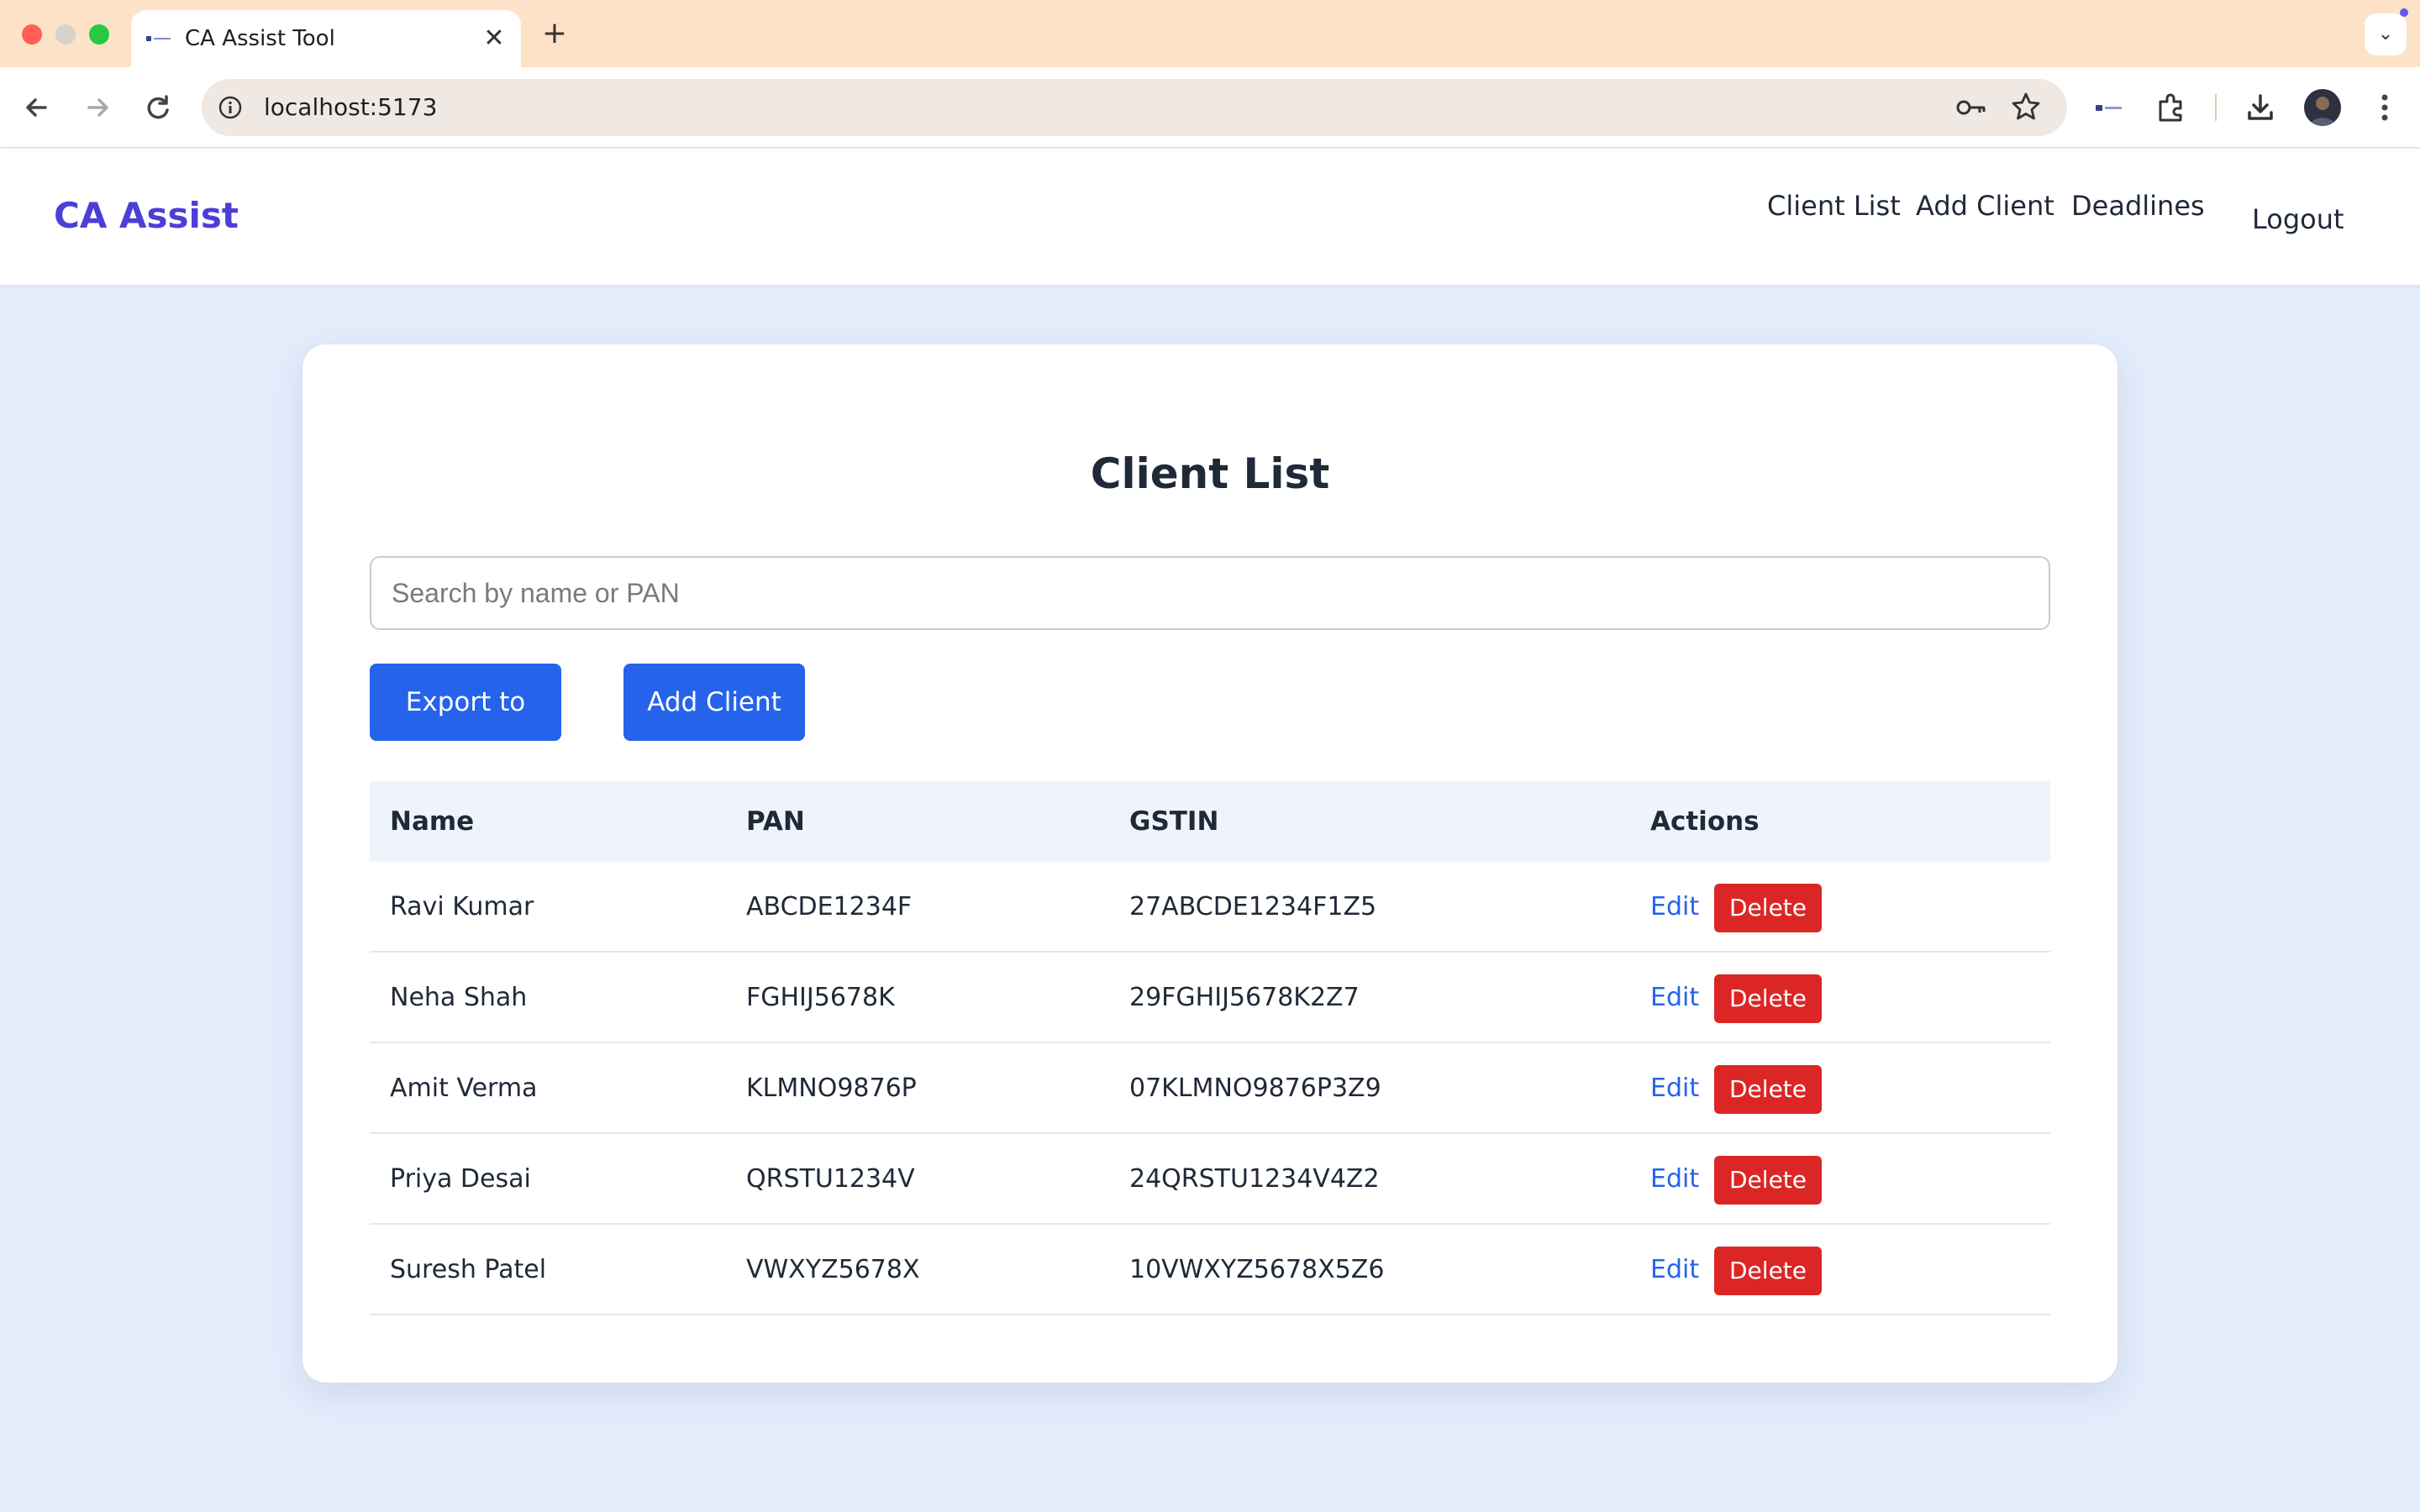  I want to click on table-header-row: Name PAN GSTIN Actions, so click(1210, 821).